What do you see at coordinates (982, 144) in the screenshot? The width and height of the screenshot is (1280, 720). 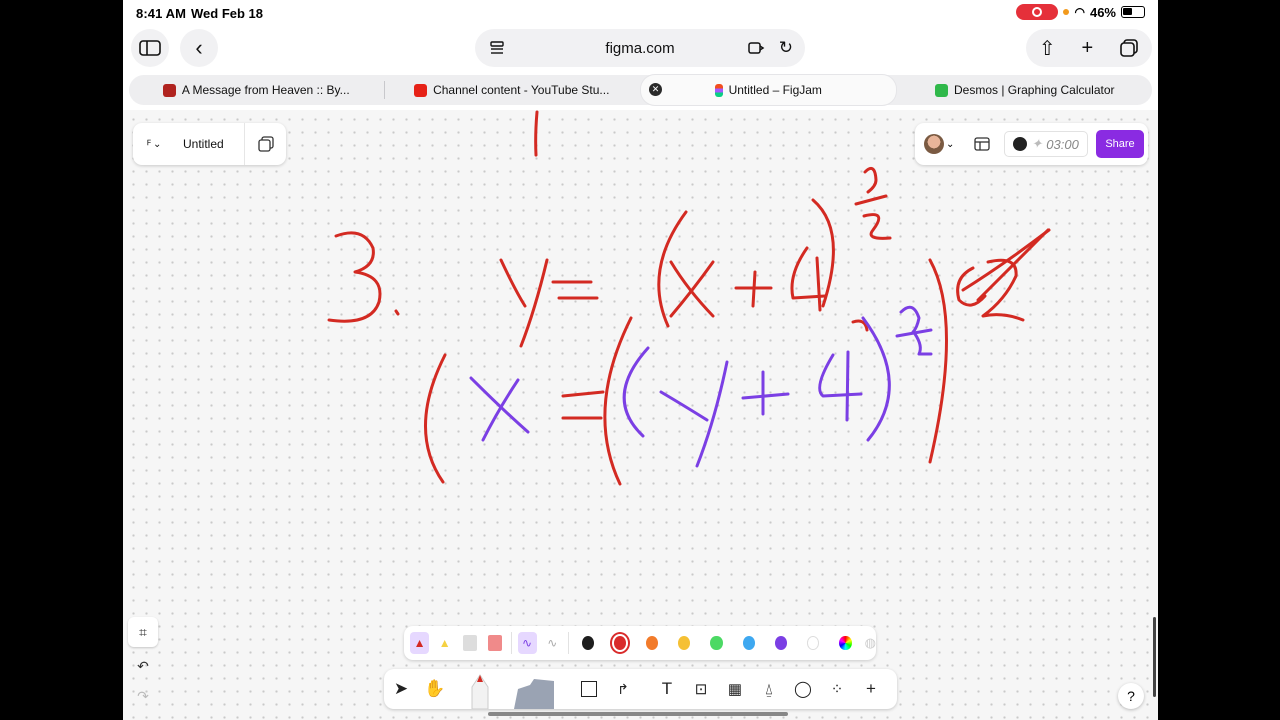 I see `layout-icon` at bounding box center [982, 144].